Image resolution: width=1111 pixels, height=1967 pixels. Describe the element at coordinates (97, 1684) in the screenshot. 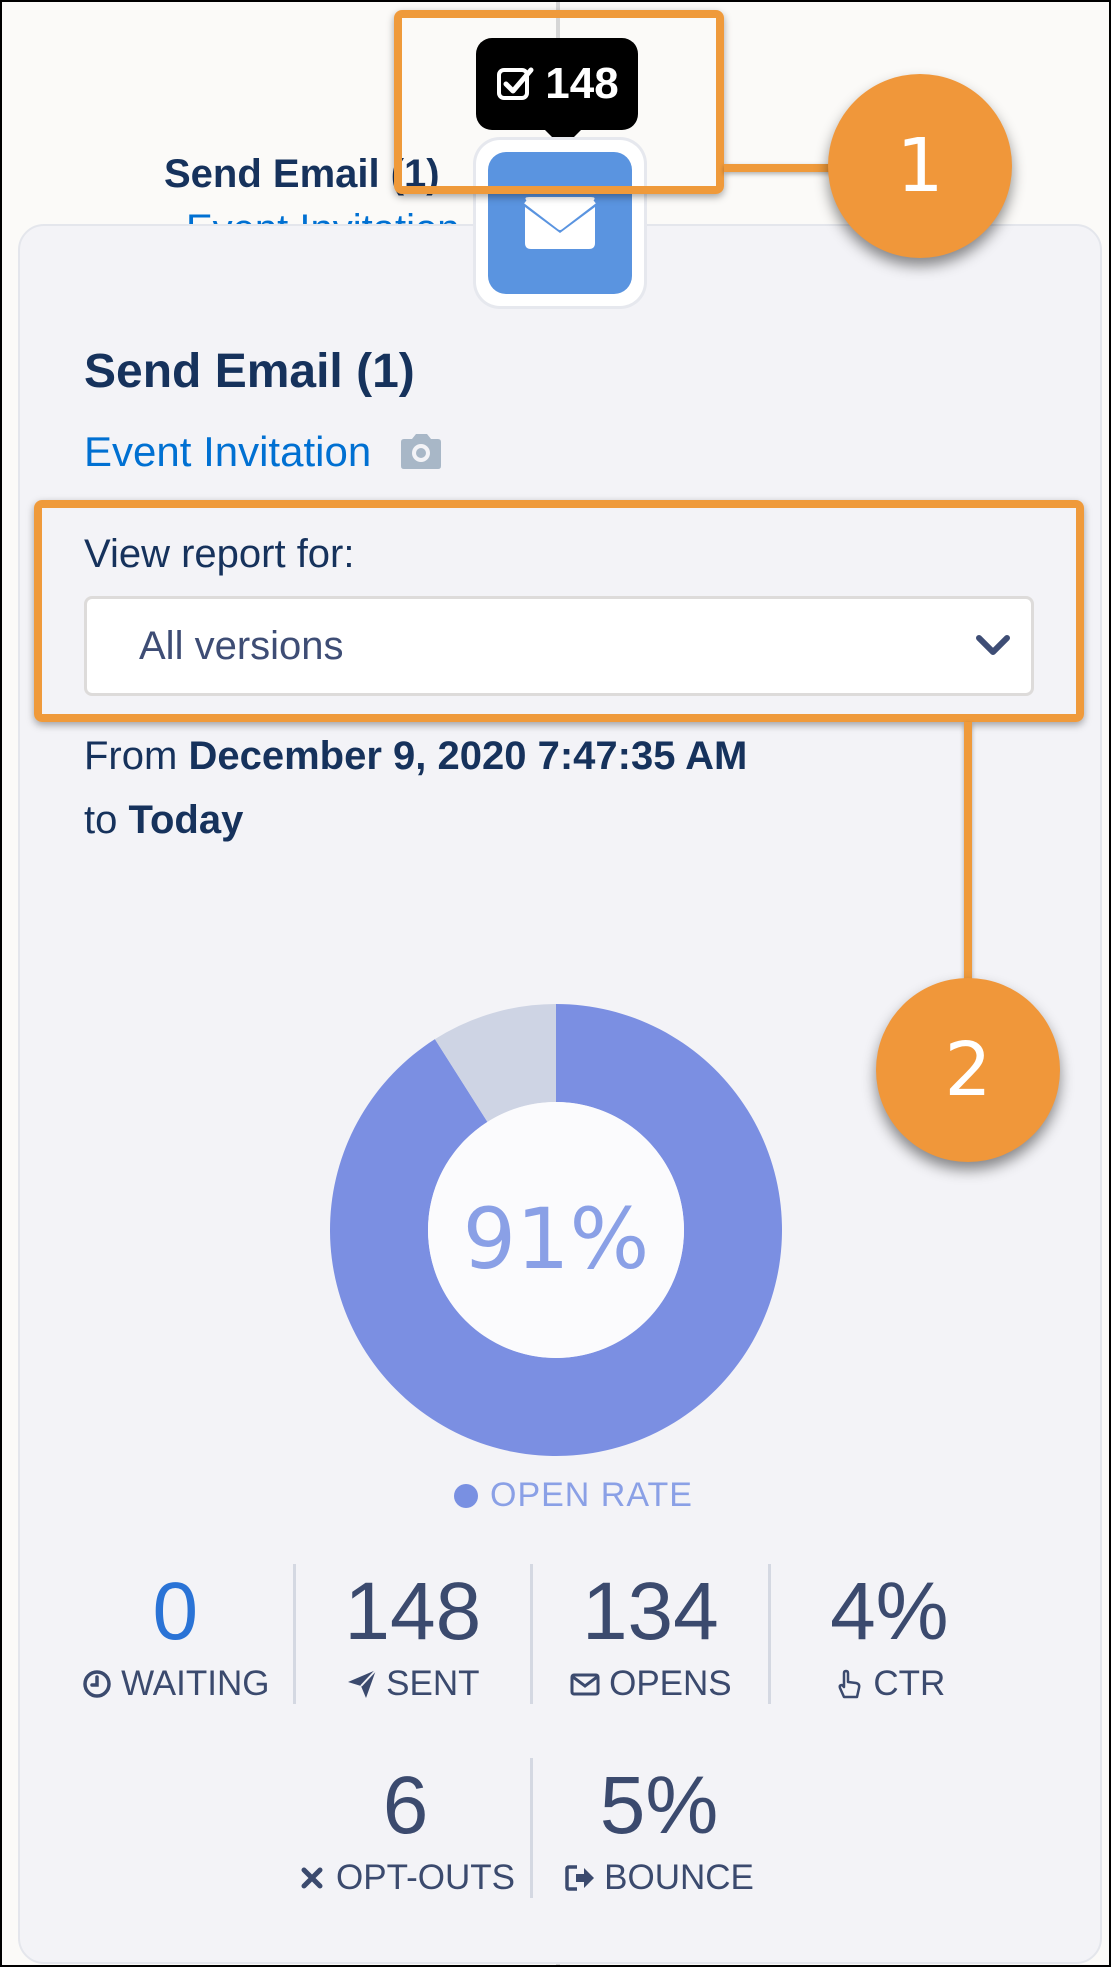

I see `clock-icon` at that location.